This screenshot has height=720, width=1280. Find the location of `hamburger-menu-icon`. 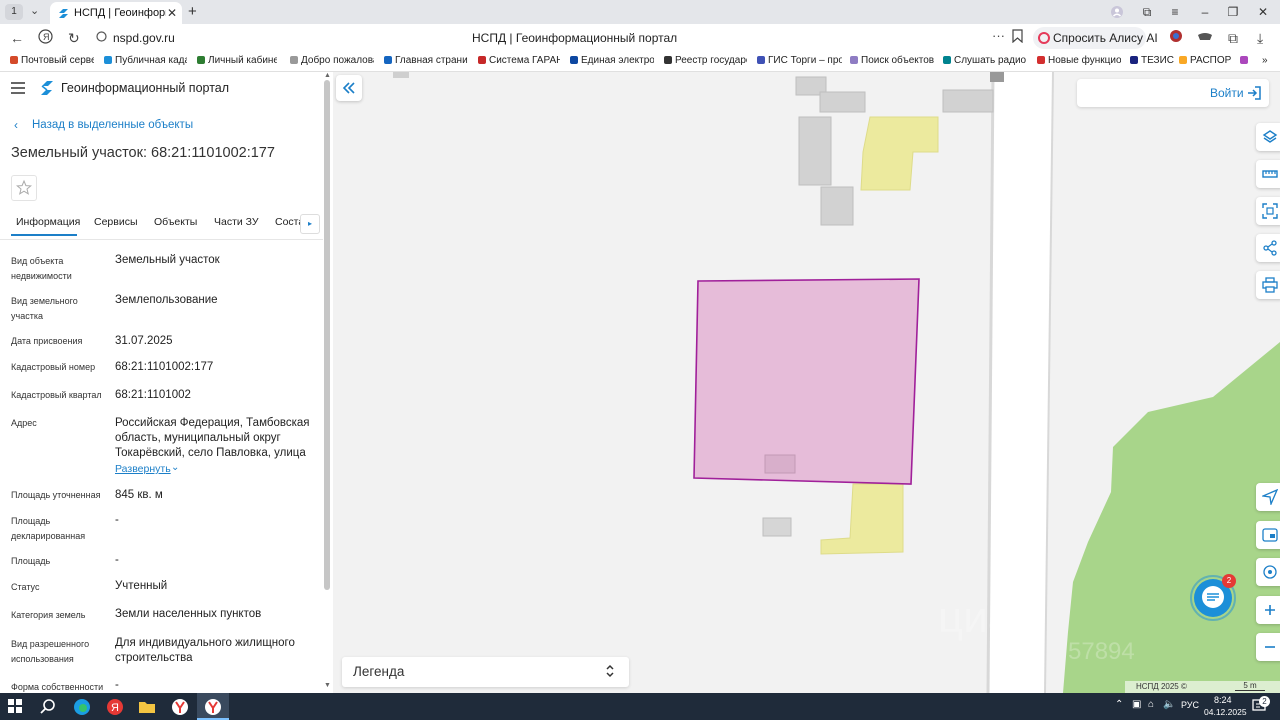

hamburger-menu-icon is located at coordinates (18, 88).